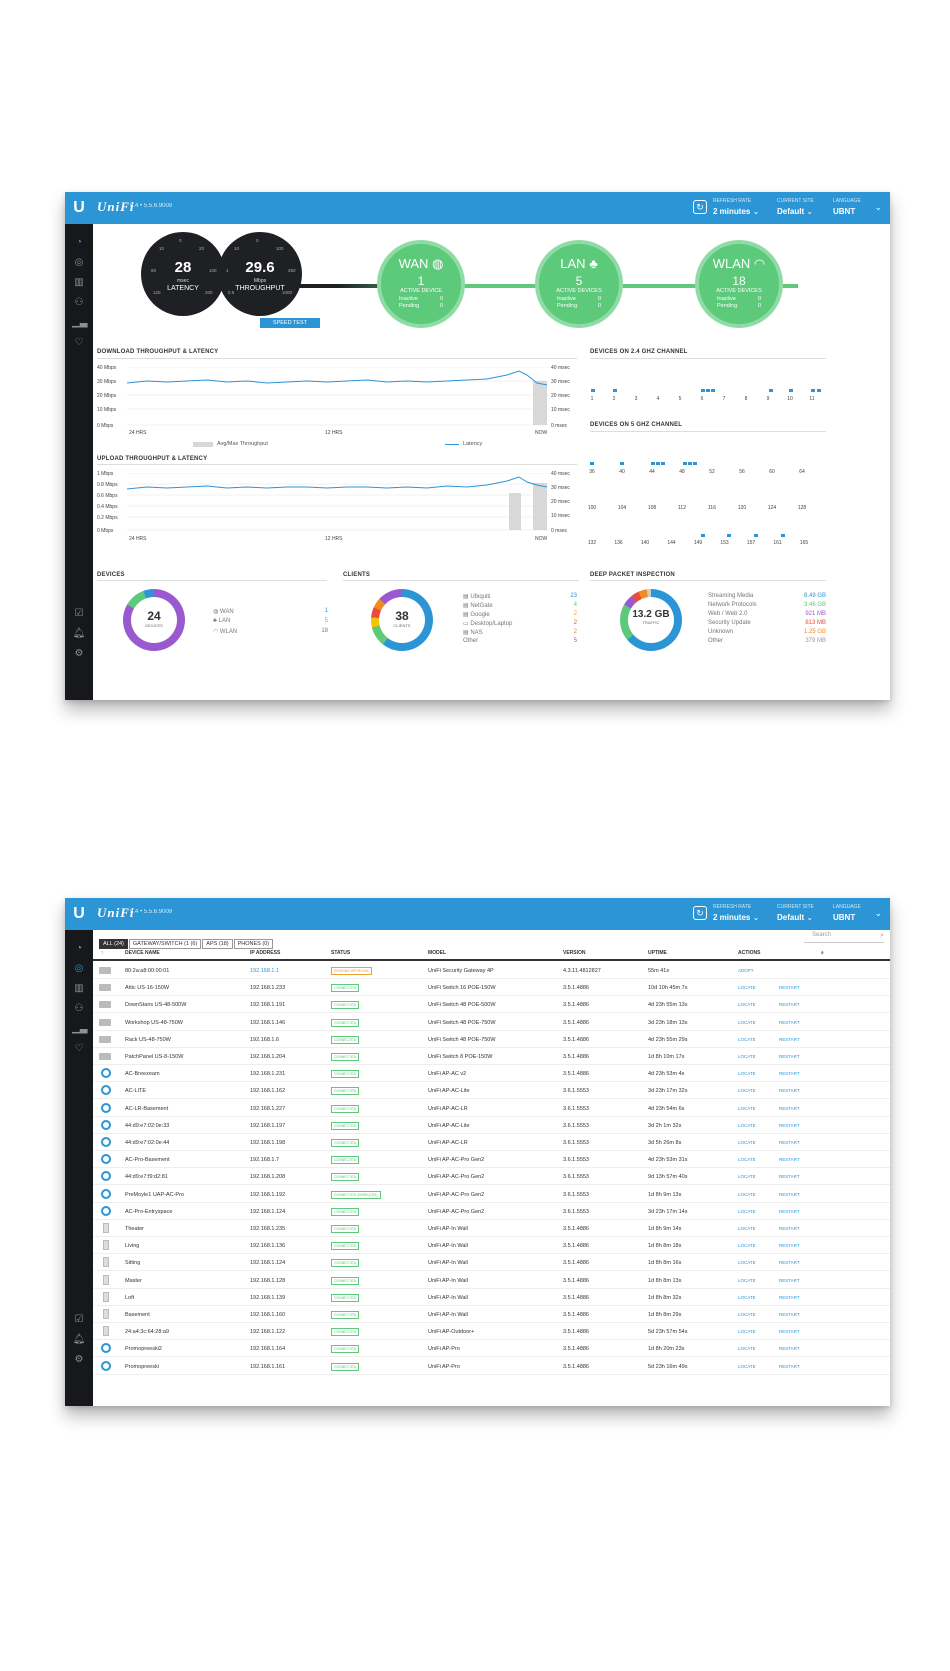 Image resolution: width=950 pixels, height=1671 pixels. I want to click on wan-circle: WAN ◍ 1 ACTIVE DEVICE Inactive 0 Pending 0, so click(421, 284).